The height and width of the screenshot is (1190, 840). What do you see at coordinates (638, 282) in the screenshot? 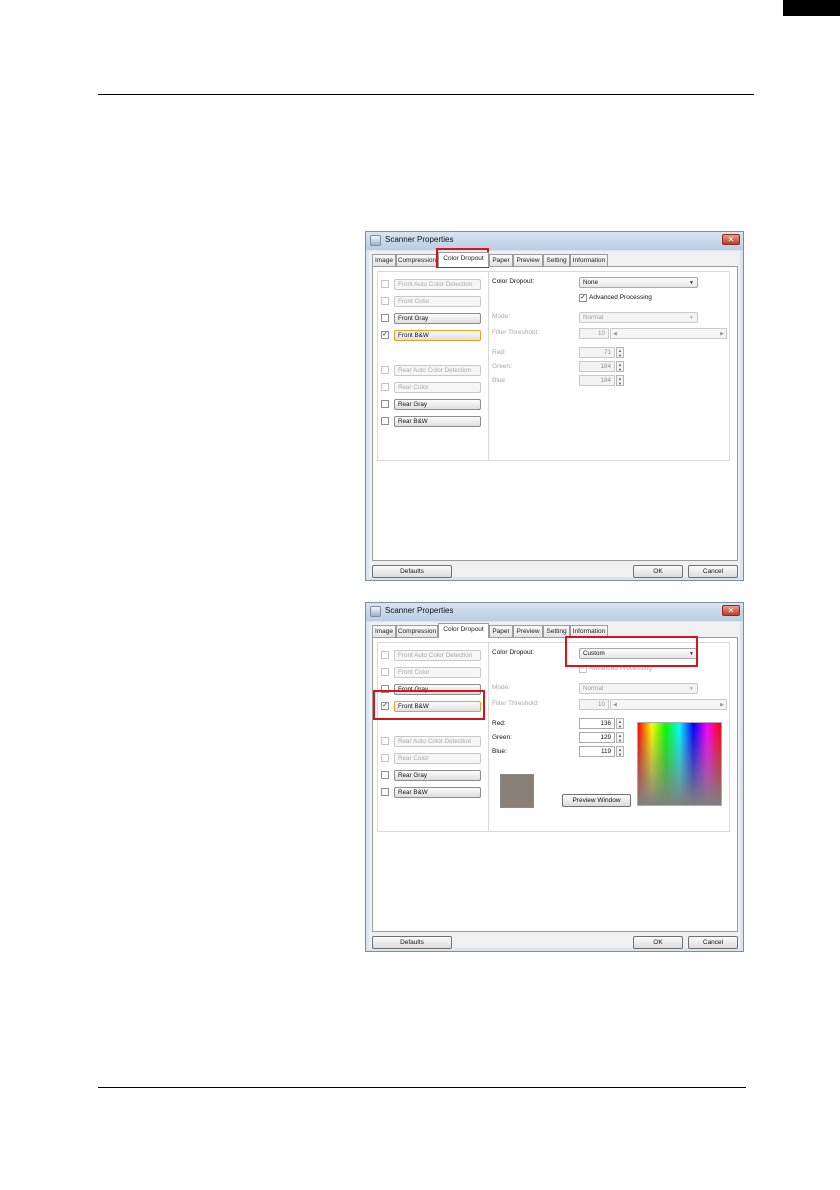
I see `color-dropout-select: None ▼` at bounding box center [638, 282].